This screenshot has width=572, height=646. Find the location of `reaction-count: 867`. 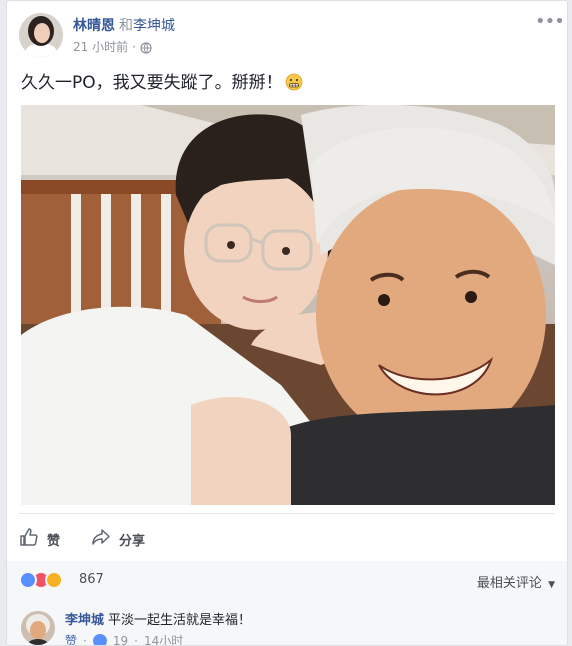

reaction-count: 867 is located at coordinates (91, 579).